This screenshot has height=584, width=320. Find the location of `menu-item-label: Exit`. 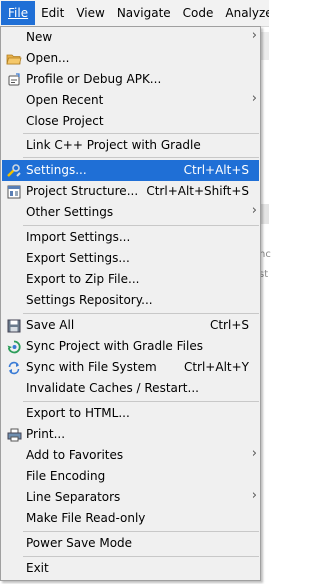

menu-item-label: Exit is located at coordinates (37, 568).